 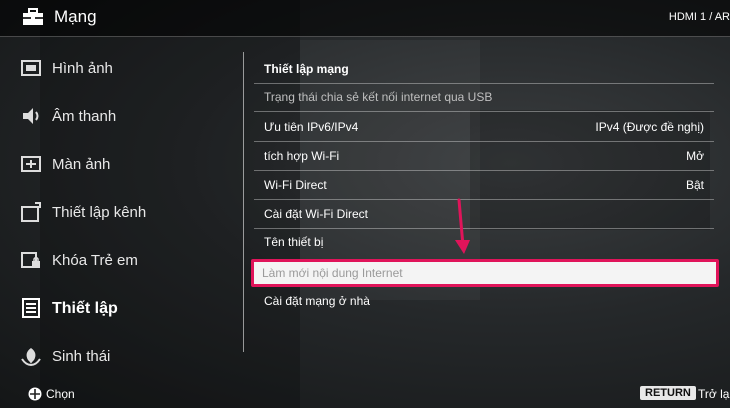 I want to click on menu-item-label: Cài đặt Wi-Fi Direct, so click(x=316, y=214).